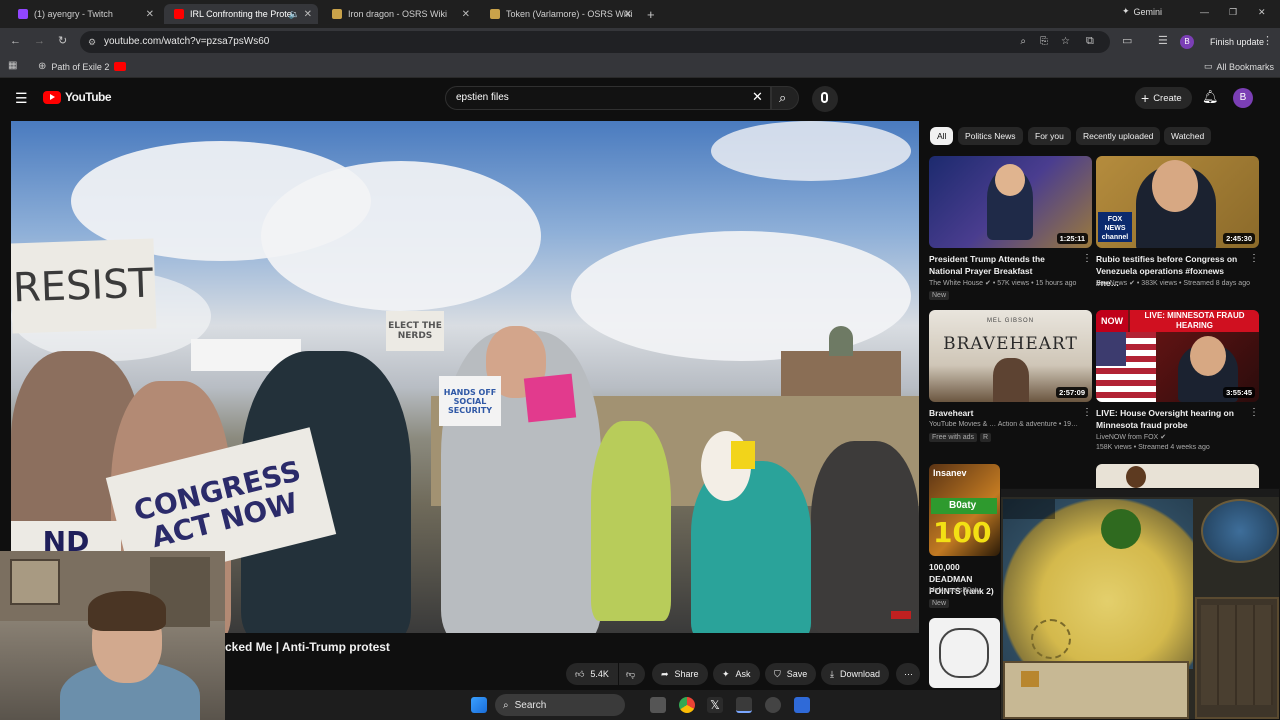 The width and height of the screenshot is (1280, 720). Describe the element at coordinates (658, 705) in the screenshot. I see `task-view-icon` at that location.